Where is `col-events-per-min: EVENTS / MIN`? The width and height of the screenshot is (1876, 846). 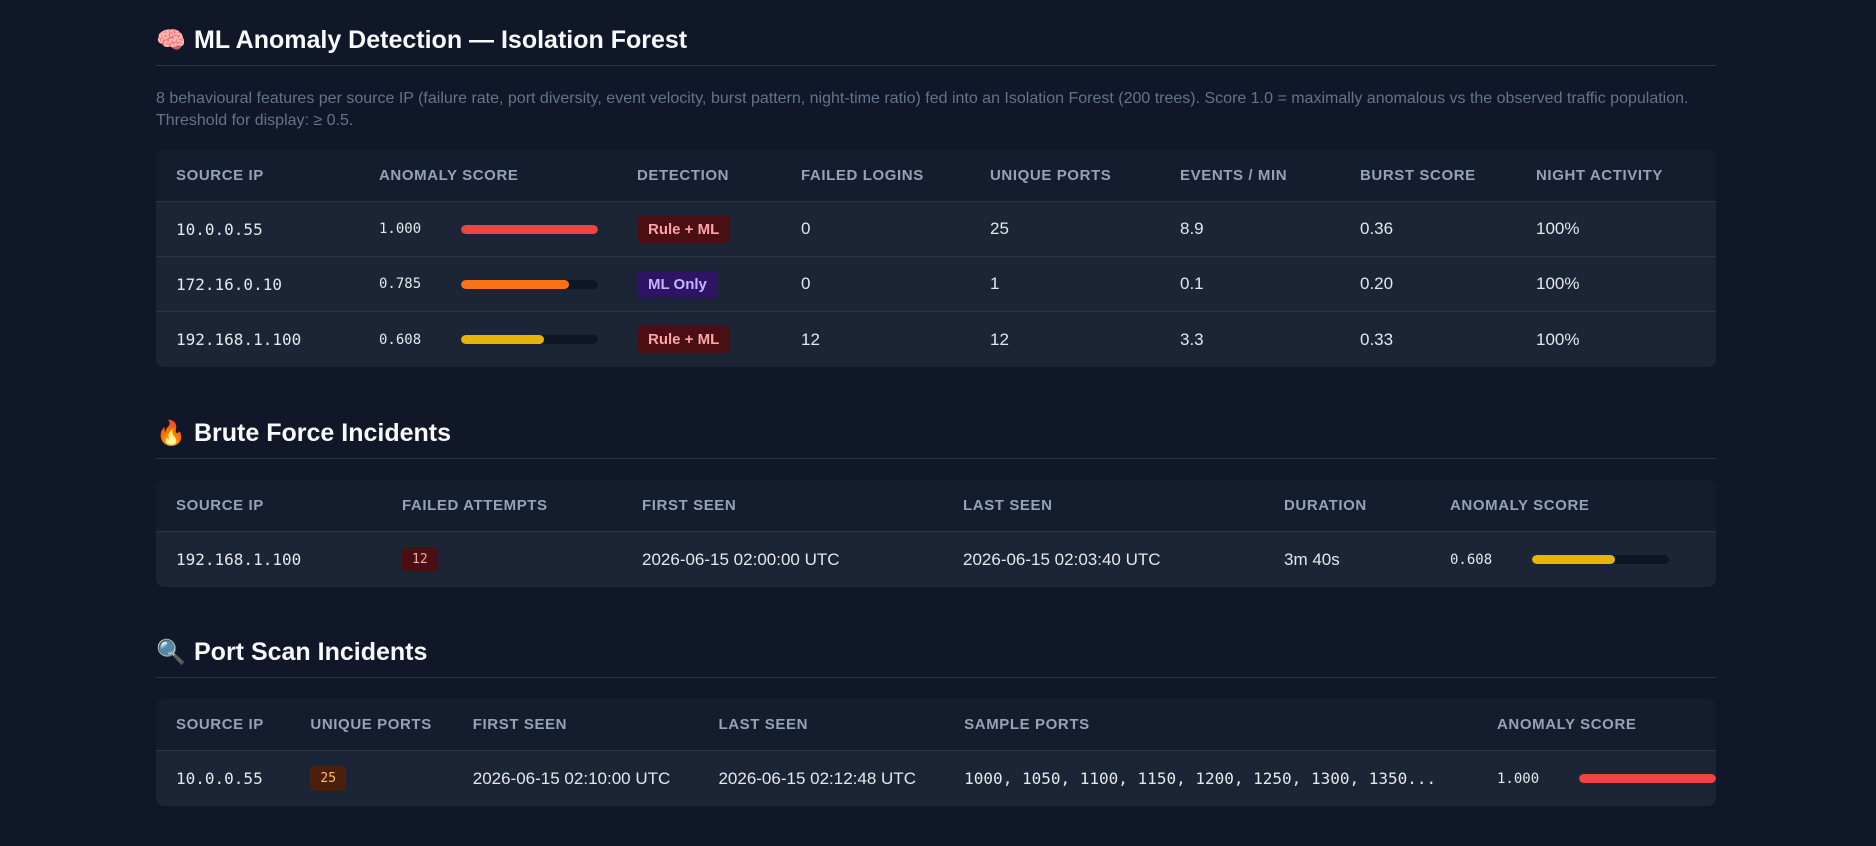
col-events-per-min: EVENTS / MIN is located at coordinates (1250, 176).